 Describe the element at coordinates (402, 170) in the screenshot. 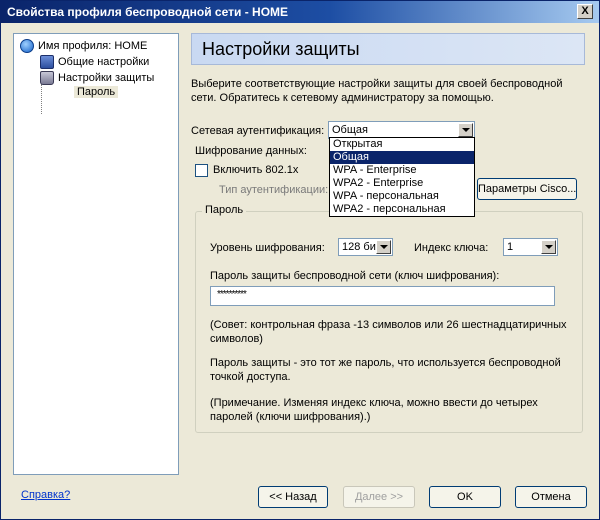

I see `dropdown-option: WPA - Enterprise` at that location.